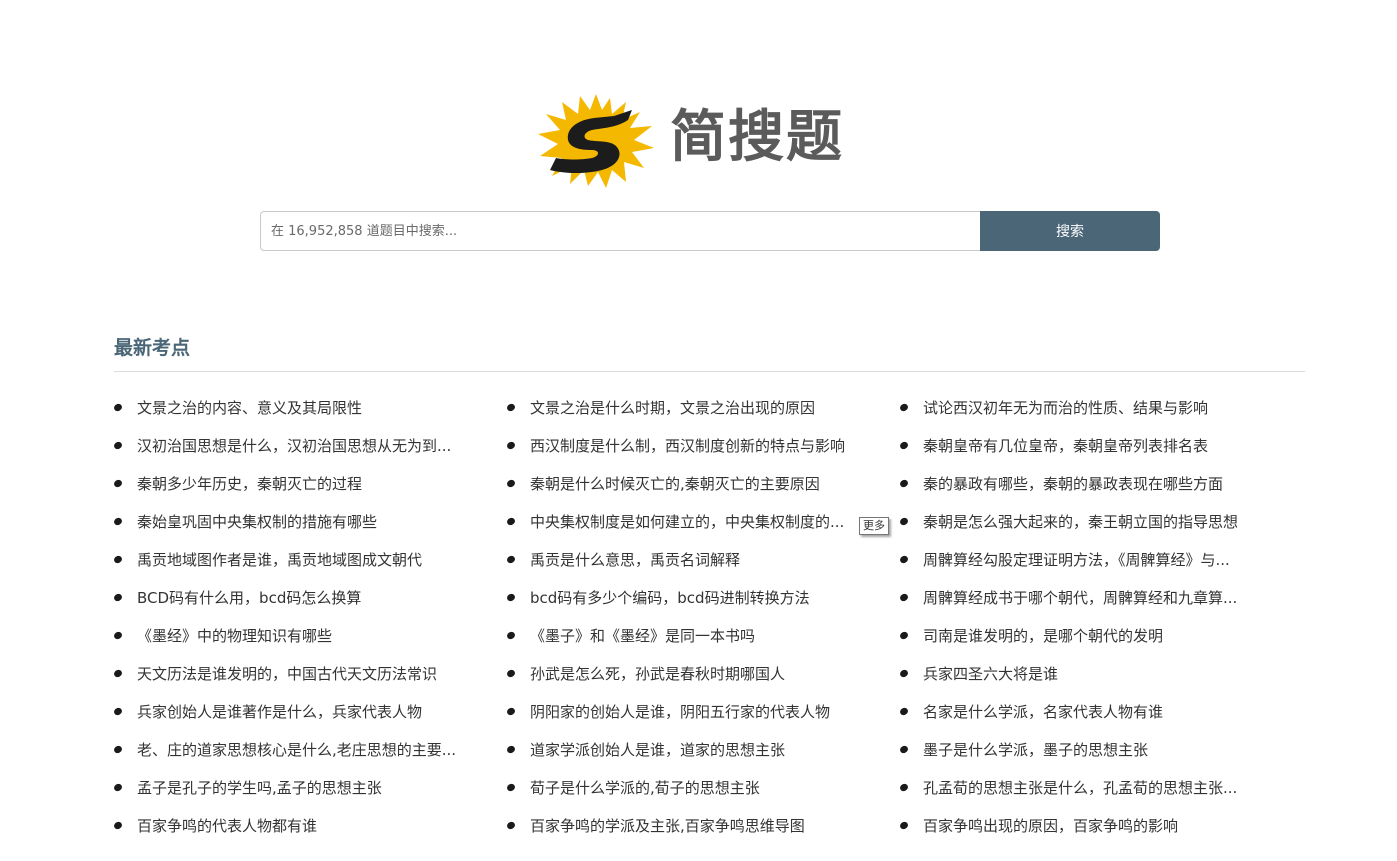 The height and width of the screenshot is (861, 1397). I want to click on topic-link: 禹贡地域图作者是谁，禹贡地域图成文朝代, so click(279, 559).